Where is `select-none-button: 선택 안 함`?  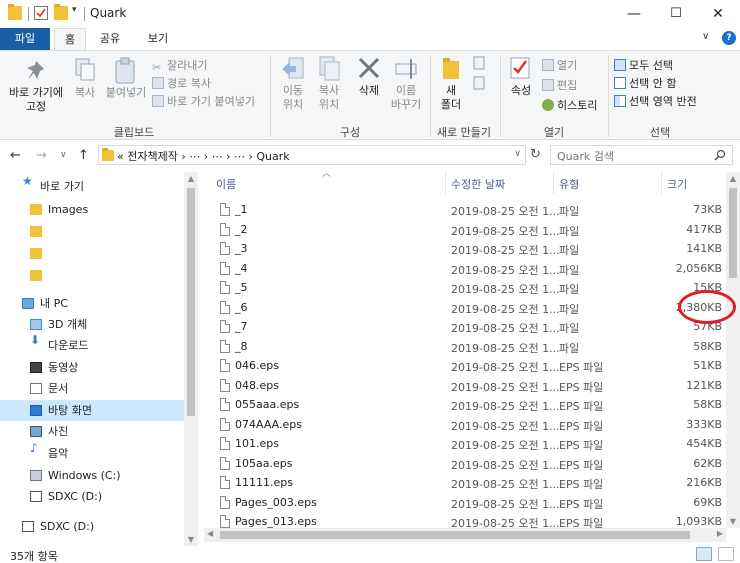 select-none-button: 선택 안 함 is located at coordinates (645, 83).